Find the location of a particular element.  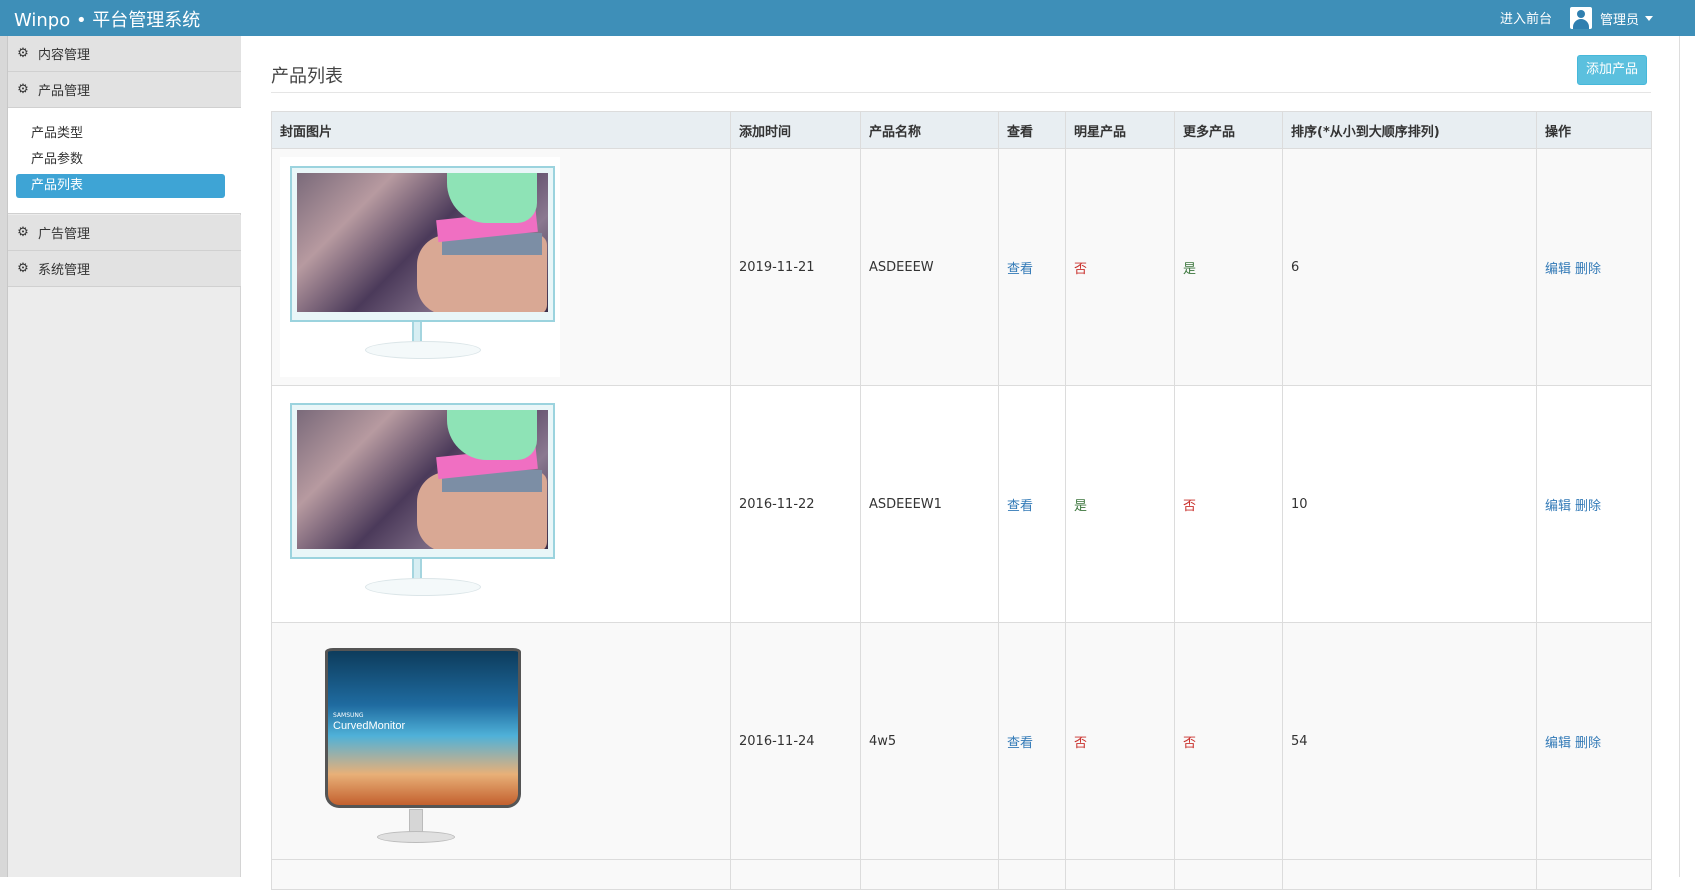

column-header-cover: 封面图片 is located at coordinates (501, 130).